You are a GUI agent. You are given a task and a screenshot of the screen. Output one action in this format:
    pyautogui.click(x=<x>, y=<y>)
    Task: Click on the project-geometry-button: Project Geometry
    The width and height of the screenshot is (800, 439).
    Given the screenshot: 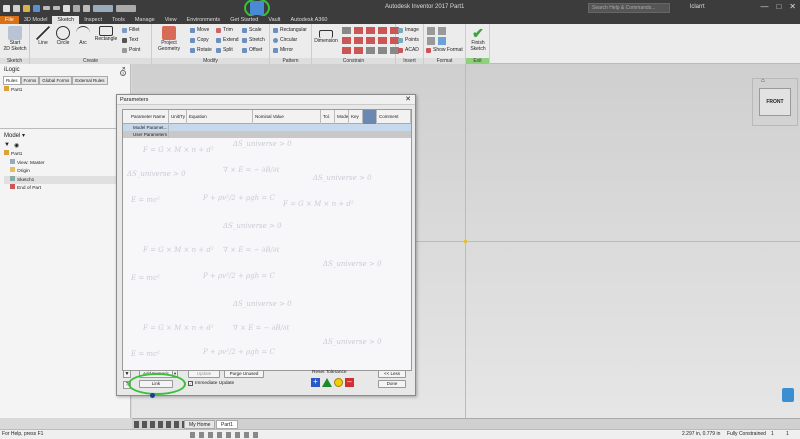 What is the action you would take?
    pyautogui.click(x=169, y=39)
    